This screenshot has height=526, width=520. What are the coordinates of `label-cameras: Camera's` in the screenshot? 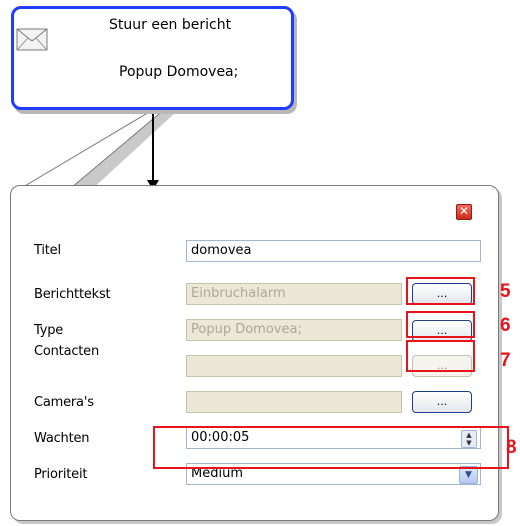 It's located at (64, 402).